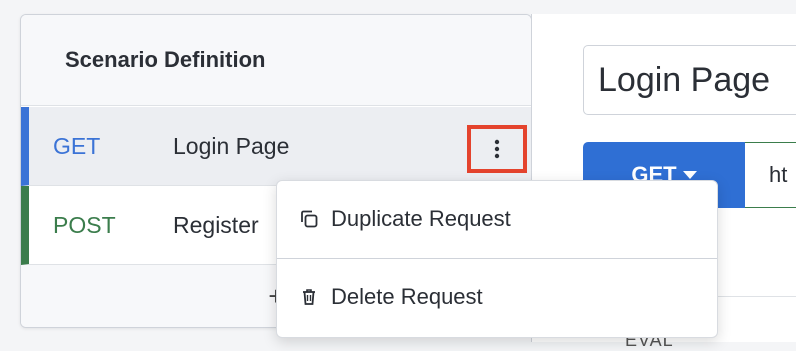  What do you see at coordinates (421, 218) in the screenshot?
I see `menu-item-label: Duplicate Request` at bounding box center [421, 218].